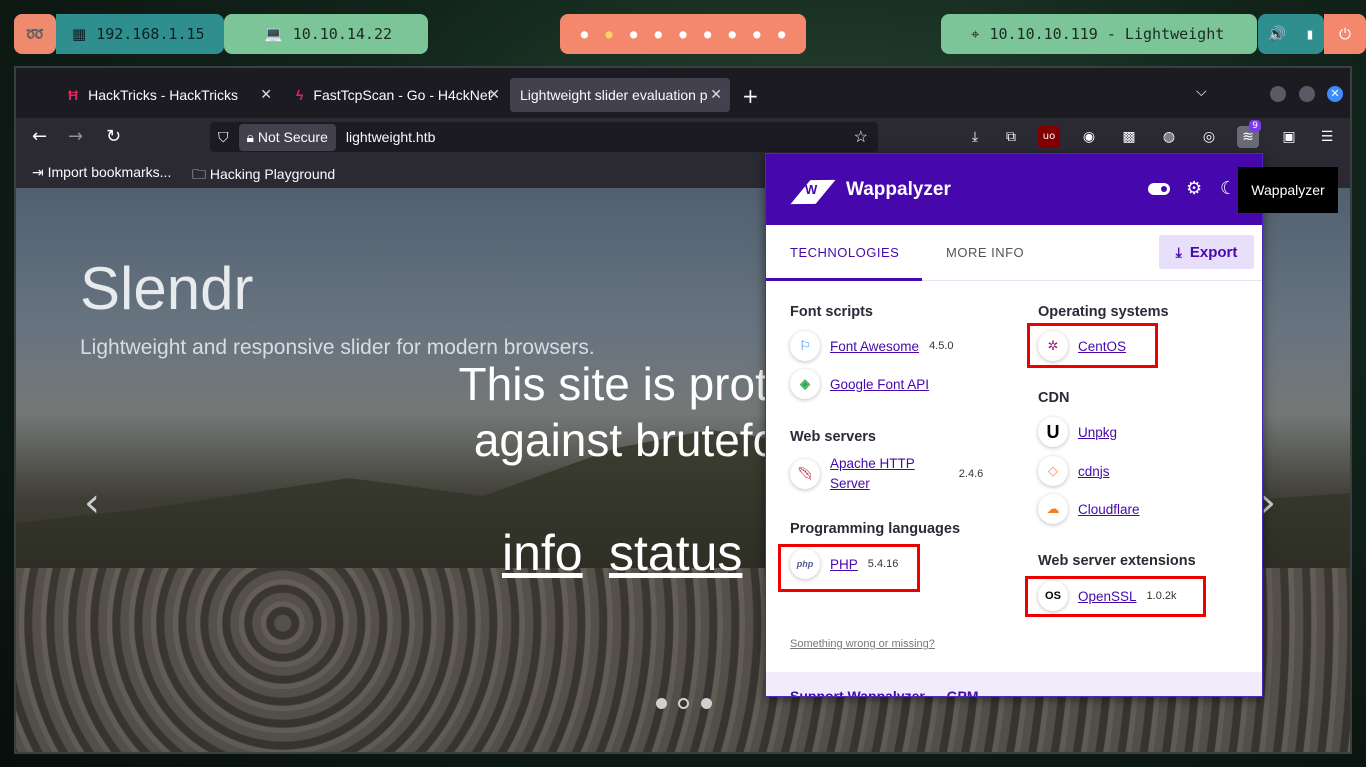 The height and width of the screenshot is (767, 1366). What do you see at coordinates (1089, 509) in the screenshot?
I see `tech-cloudflare: ☁ Cloudflare` at bounding box center [1089, 509].